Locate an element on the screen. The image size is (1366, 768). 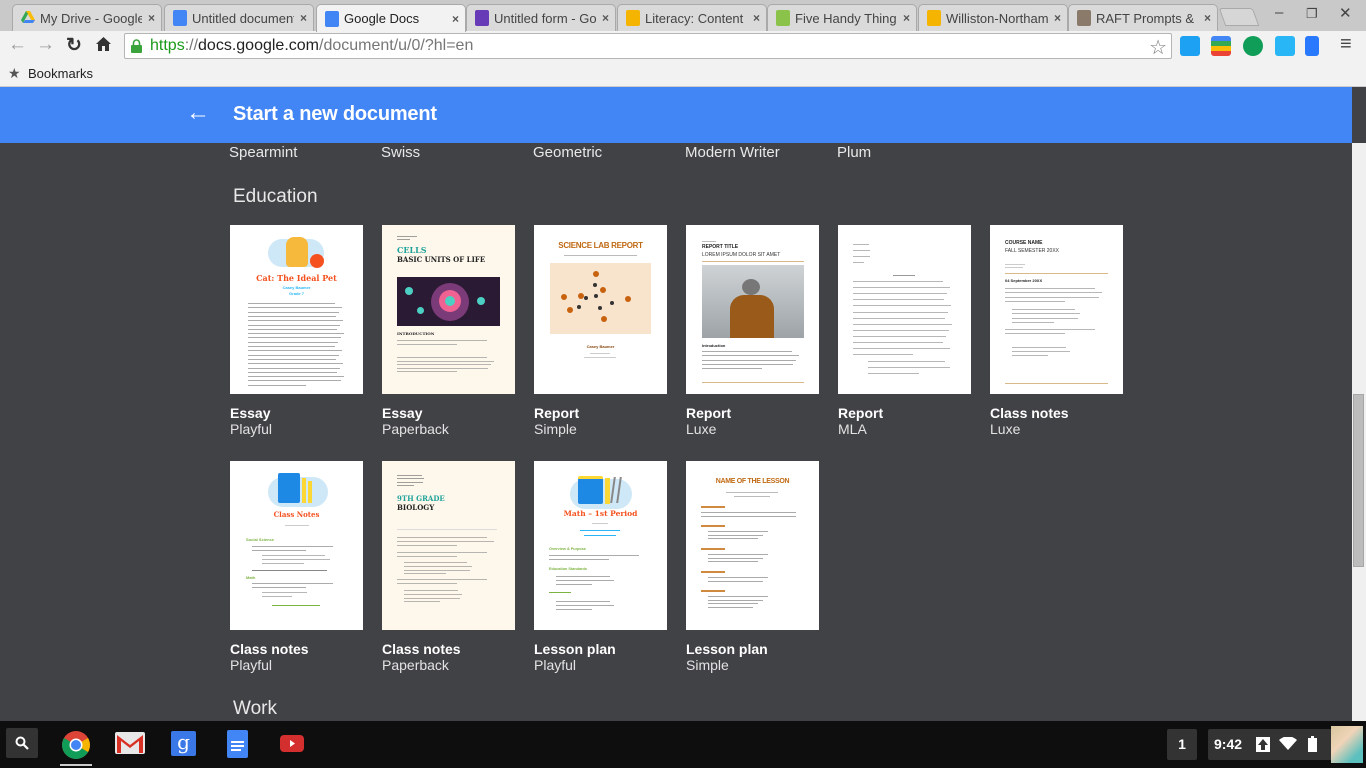
restore-button: ❐ is located at coordinates (1312, 14).